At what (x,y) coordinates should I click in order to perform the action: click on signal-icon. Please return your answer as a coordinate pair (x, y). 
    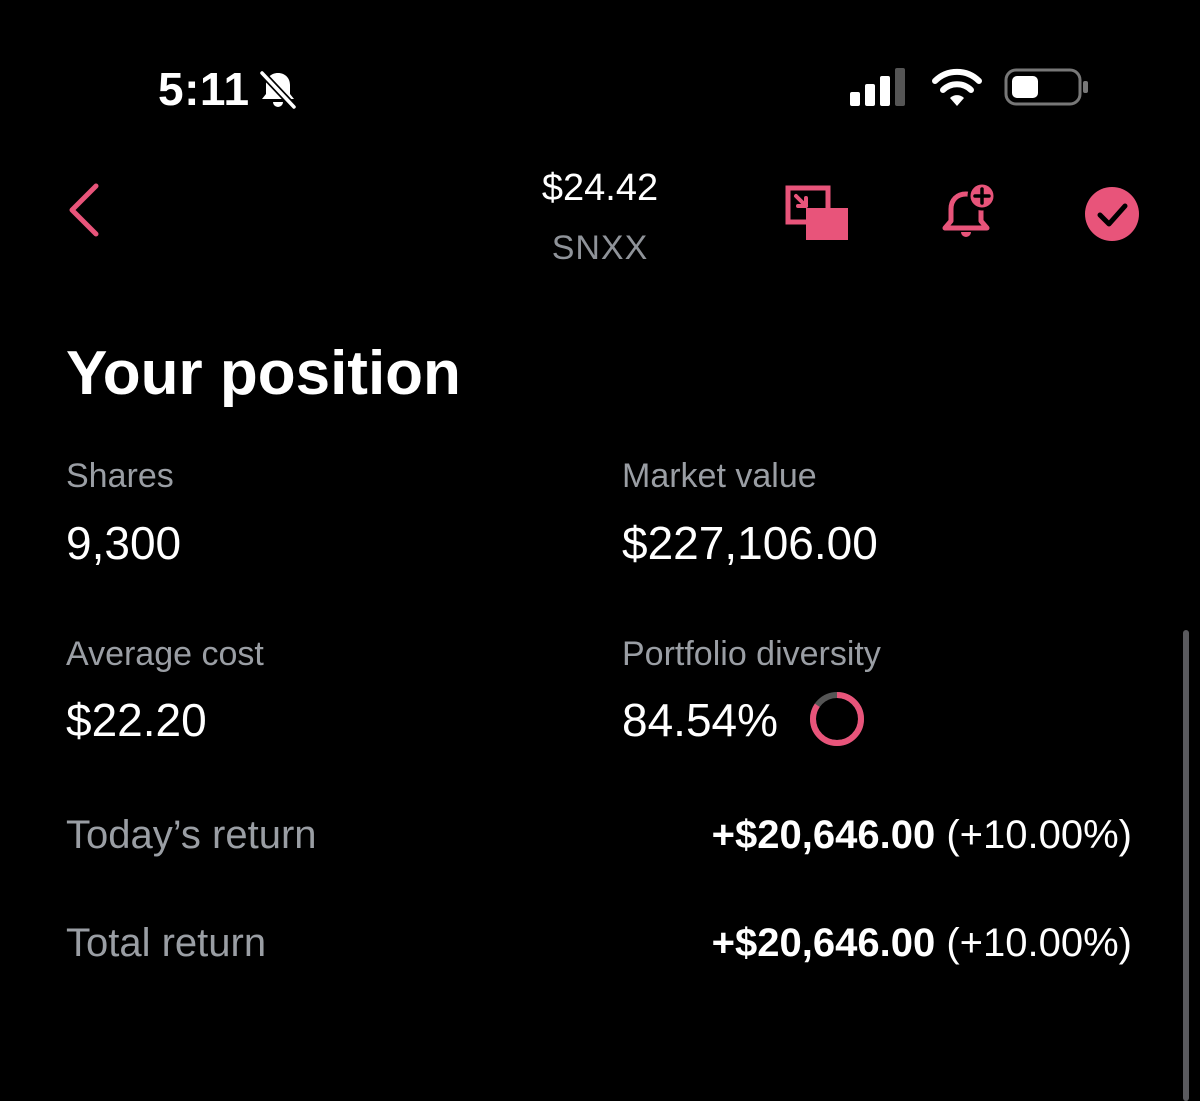
    Looking at the image, I should click on (877, 87).